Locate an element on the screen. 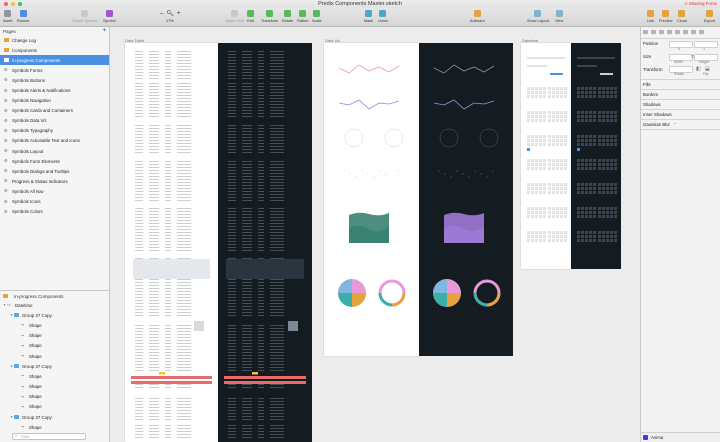  anima-logo-icon is located at coordinates (645, 437).